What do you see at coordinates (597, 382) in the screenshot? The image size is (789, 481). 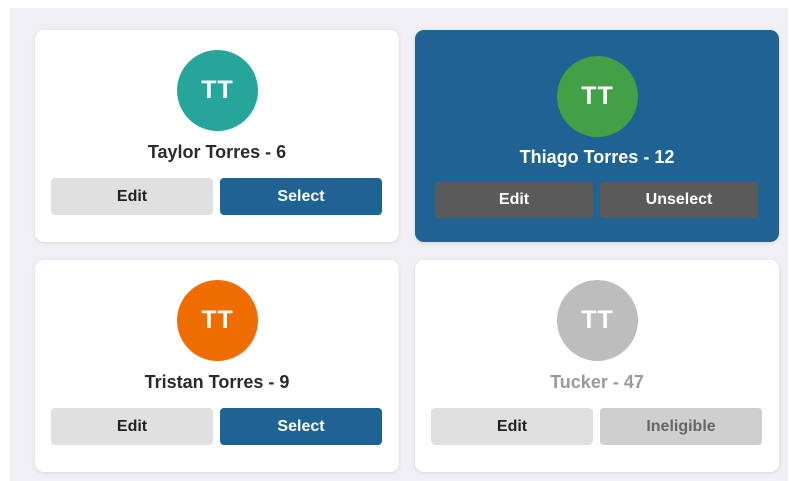 I see `player-name: Tucker - 47` at bounding box center [597, 382].